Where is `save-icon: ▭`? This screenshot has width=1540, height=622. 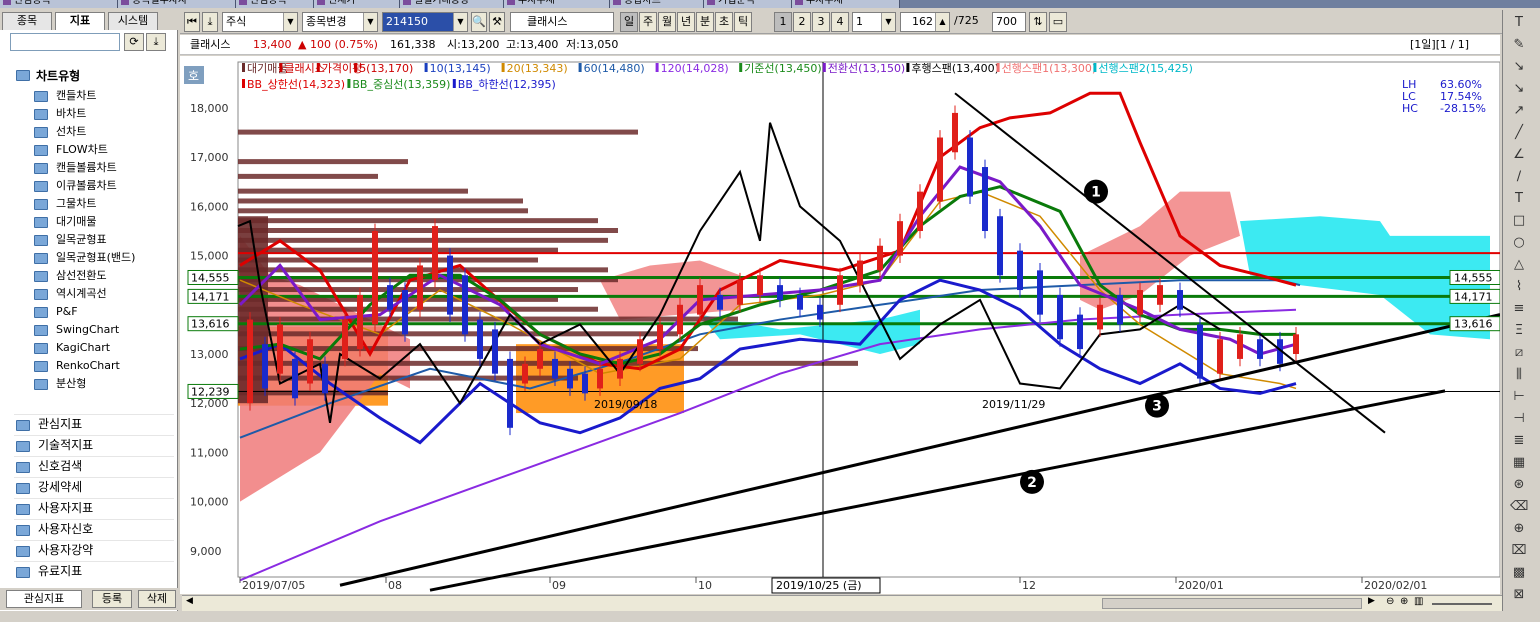
save-icon: ▭ is located at coordinates (1058, 22).